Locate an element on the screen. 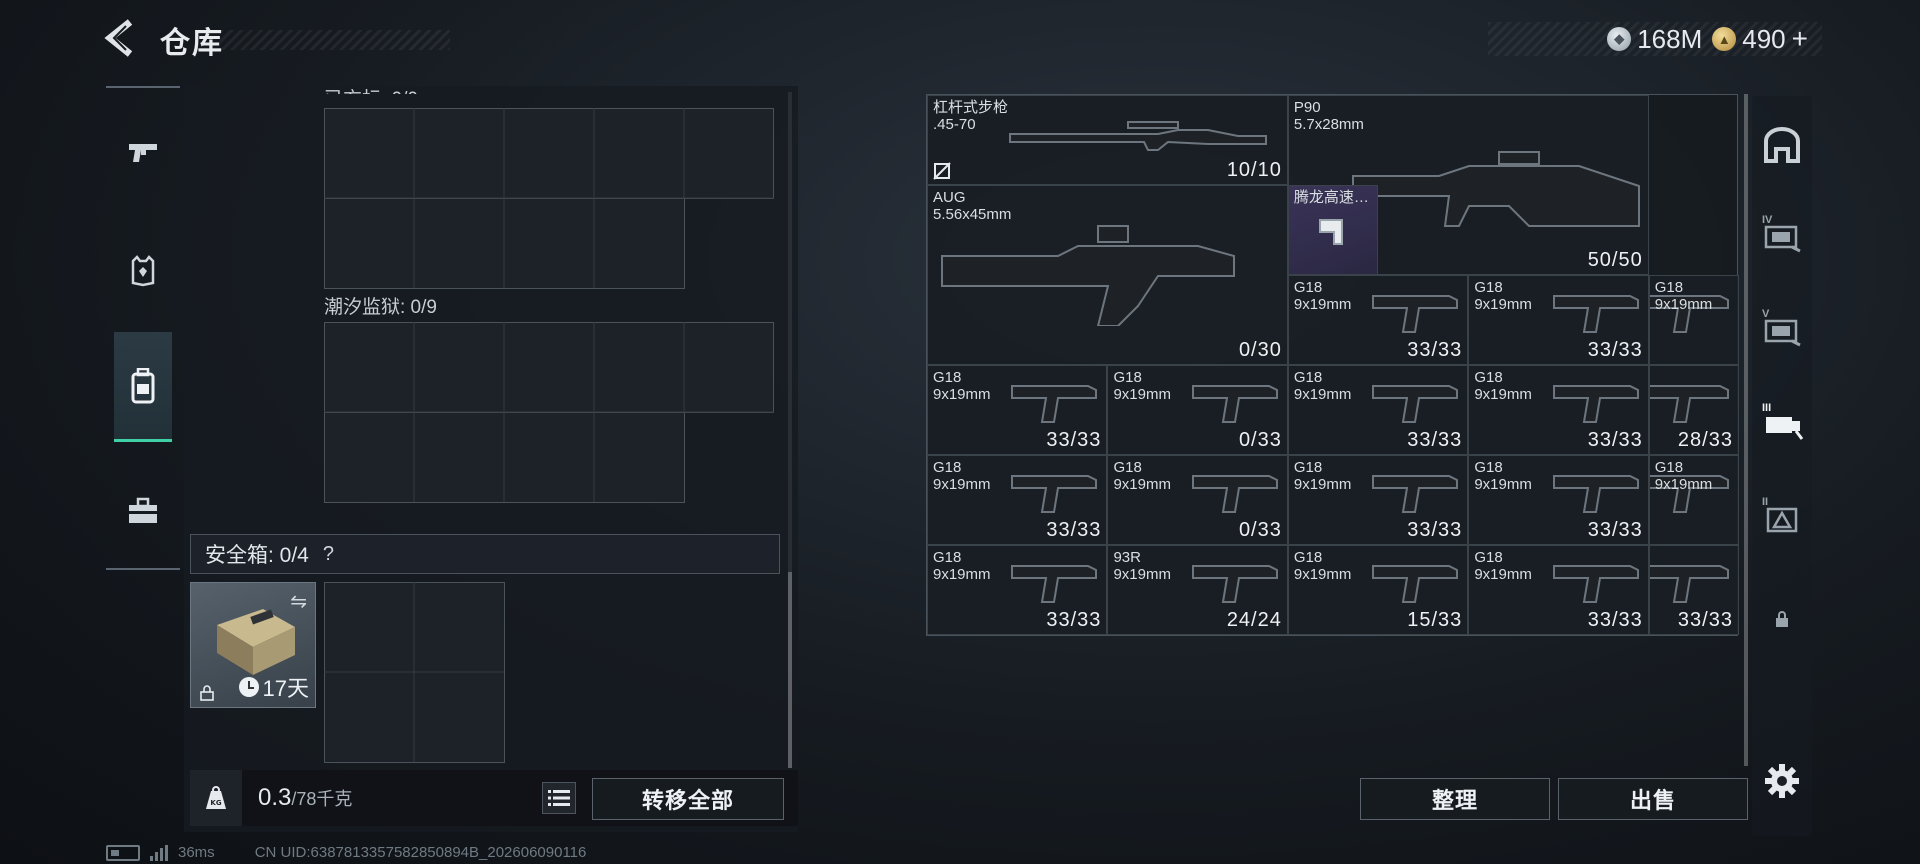 This screenshot has height=864, width=1920. stash-scrollbar is located at coordinates (1746, 430).